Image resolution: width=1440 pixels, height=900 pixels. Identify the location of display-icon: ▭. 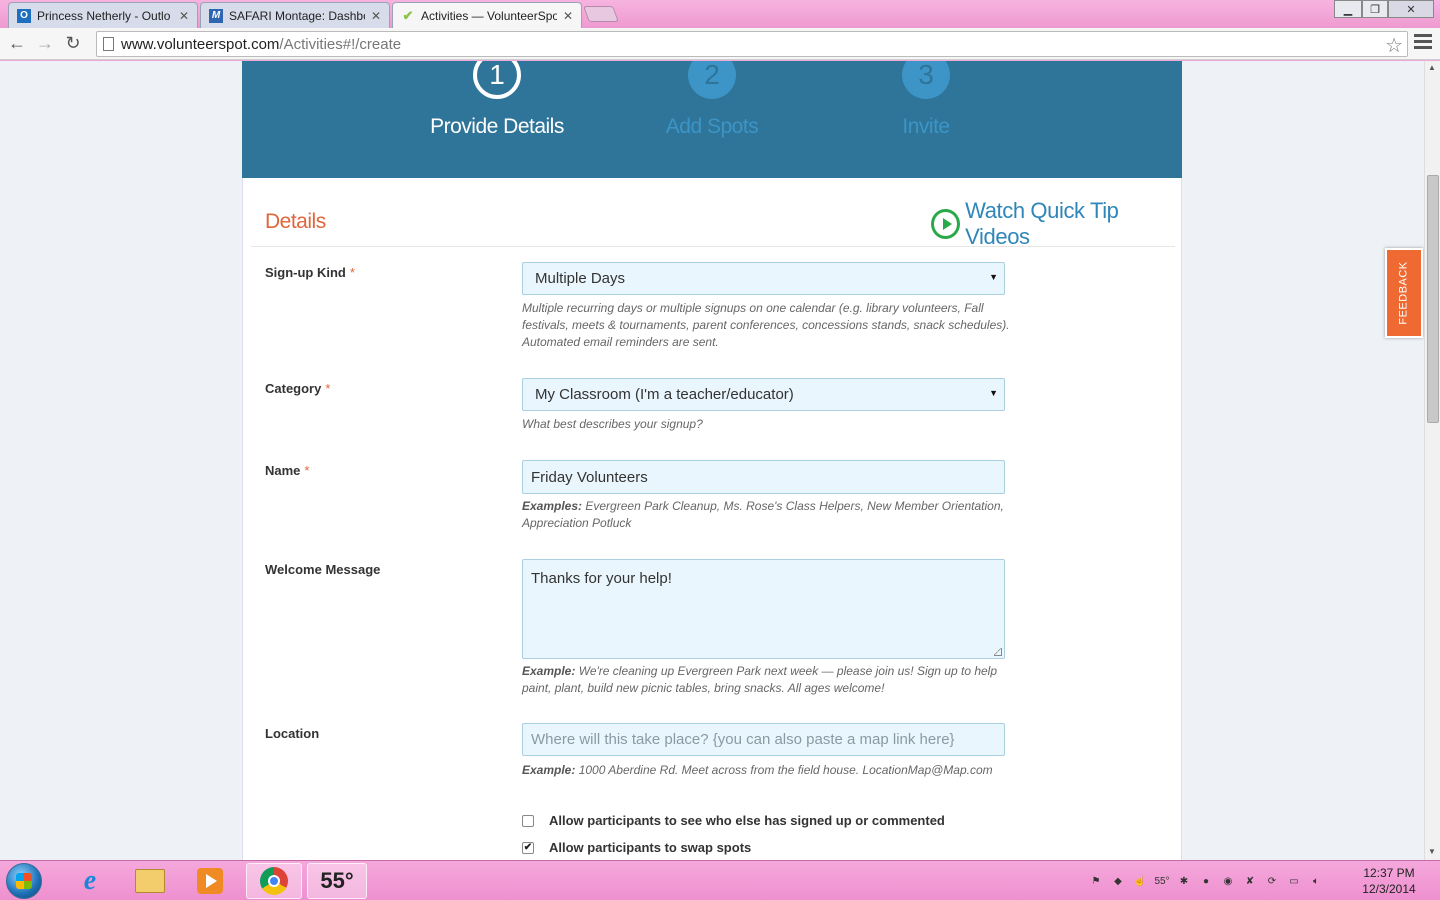
(1294, 881).